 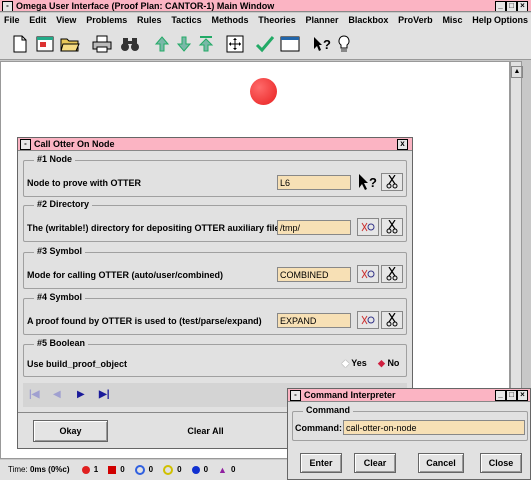 What do you see at coordinates (375, 463) in the screenshot?
I see `clear-button: Clear` at bounding box center [375, 463].